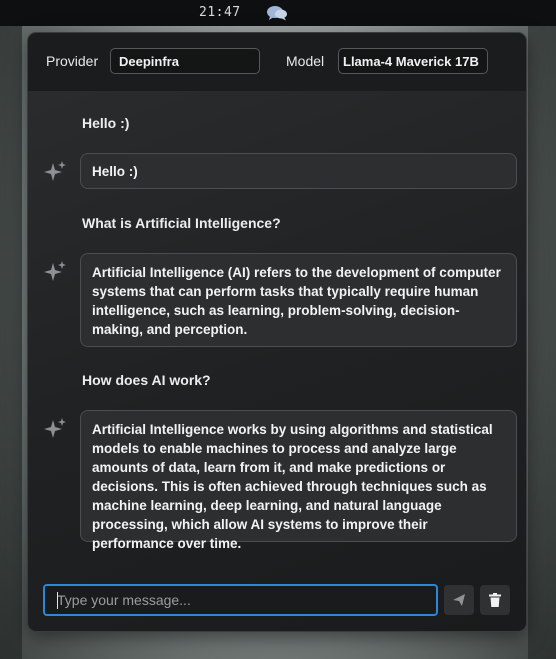 This screenshot has width=556, height=659. What do you see at coordinates (185, 61) in the screenshot?
I see `provider-select: Deepinfra` at bounding box center [185, 61].